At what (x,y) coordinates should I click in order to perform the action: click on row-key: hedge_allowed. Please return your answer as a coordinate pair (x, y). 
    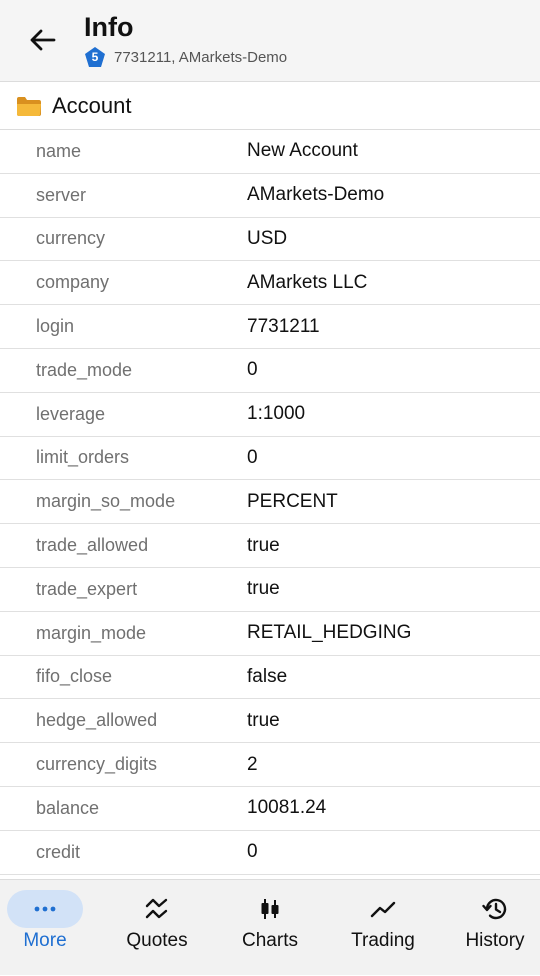
    Looking at the image, I should click on (97, 720).